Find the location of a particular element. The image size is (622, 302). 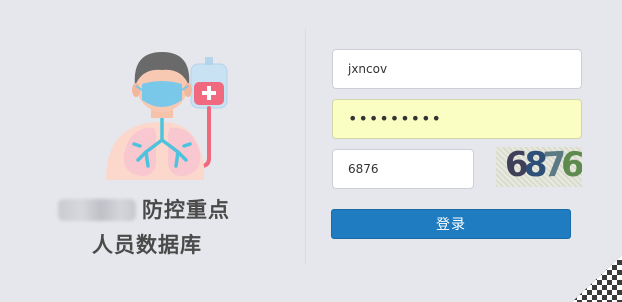

title-text-1: 防控重点 is located at coordinates (186, 210).